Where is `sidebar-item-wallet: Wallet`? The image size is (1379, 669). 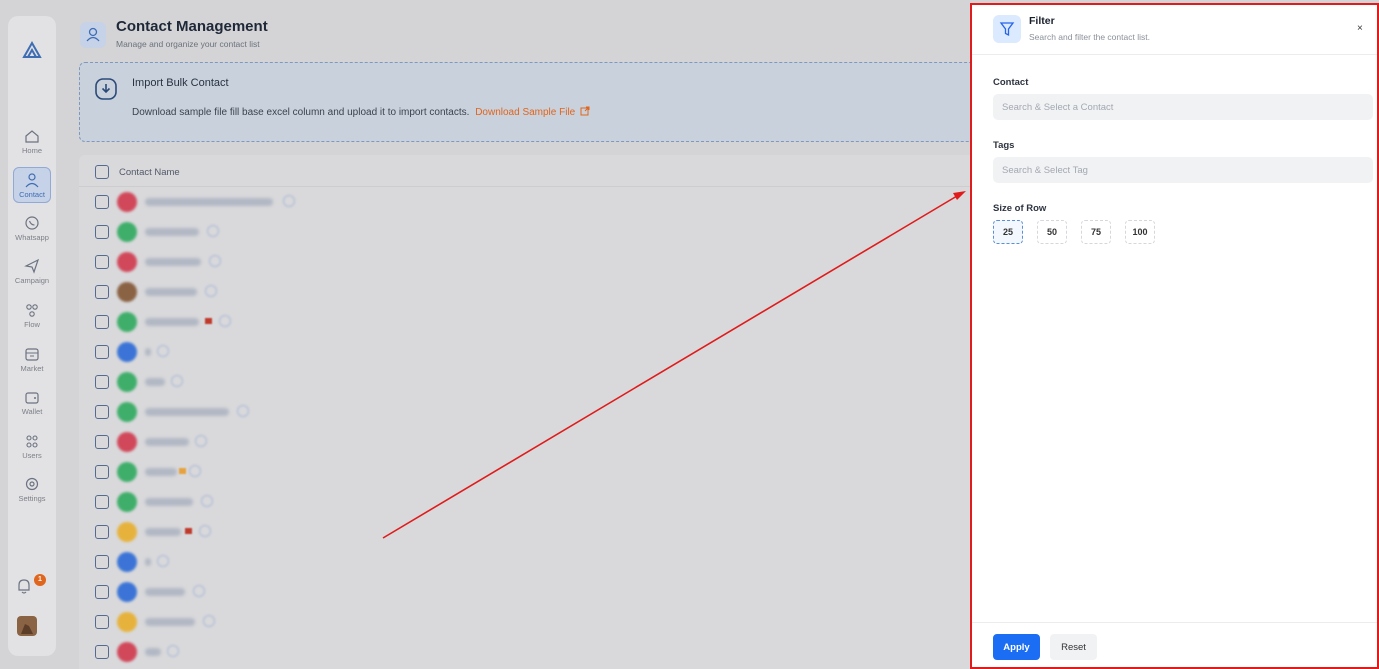 sidebar-item-wallet: Wallet is located at coordinates (32, 402).